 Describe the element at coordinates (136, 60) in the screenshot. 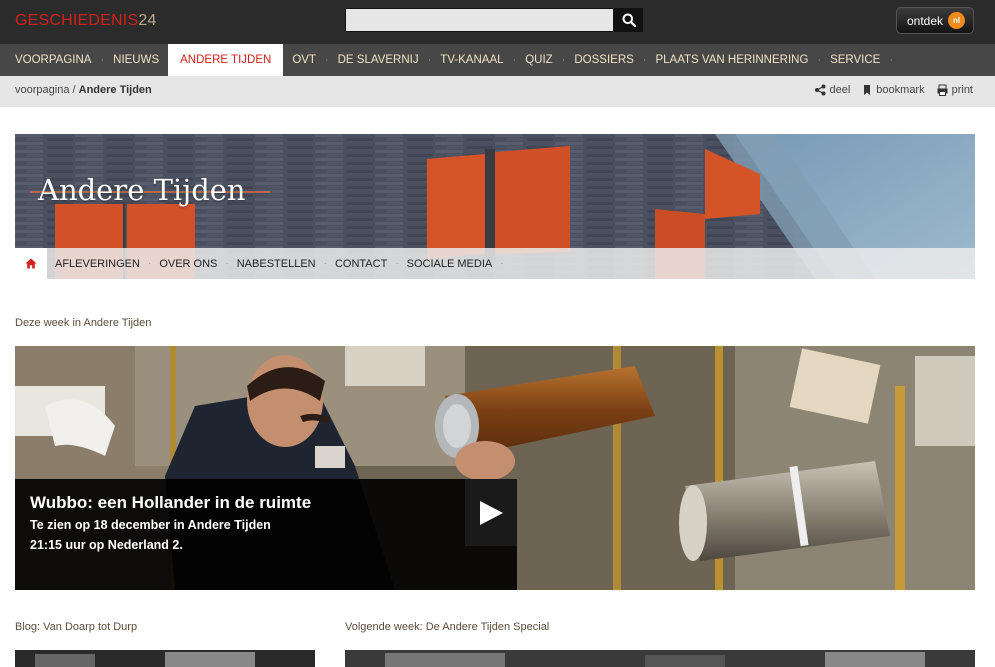

I see `main-nav-item-nieuws: NIEUWS` at that location.